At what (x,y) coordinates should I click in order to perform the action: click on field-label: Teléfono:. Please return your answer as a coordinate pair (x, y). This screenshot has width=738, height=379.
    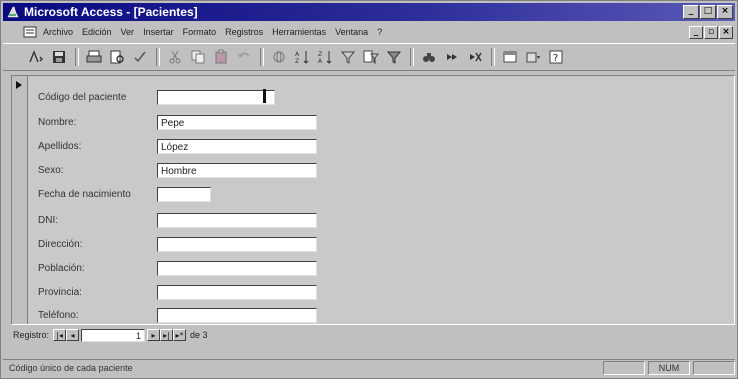
    Looking at the image, I should click on (58, 315).